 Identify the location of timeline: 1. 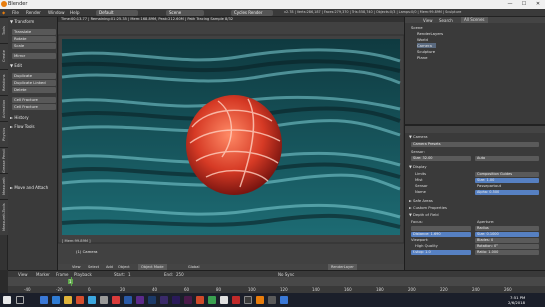
(276, 281).